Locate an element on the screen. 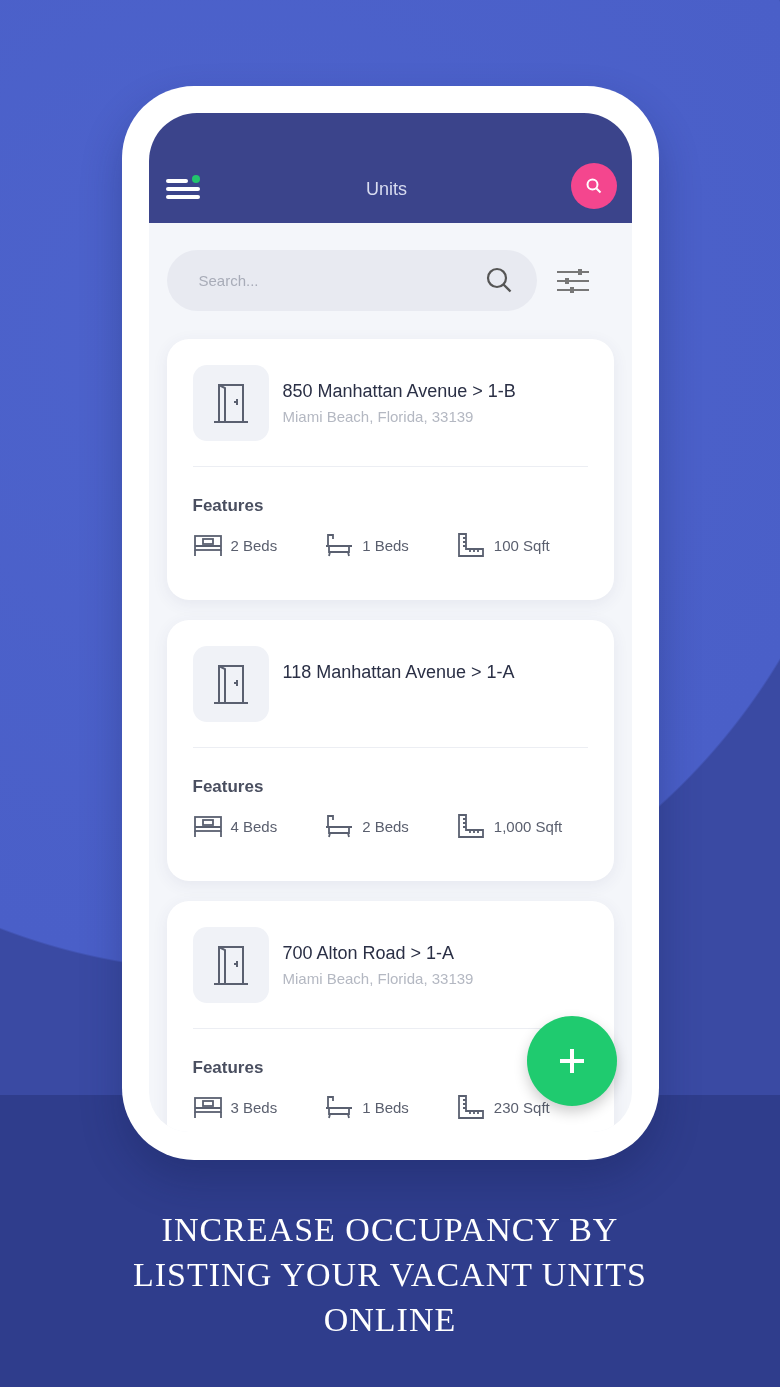  unit-title: 118 Manhattan Avenue > 1-A is located at coordinates (398, 672).